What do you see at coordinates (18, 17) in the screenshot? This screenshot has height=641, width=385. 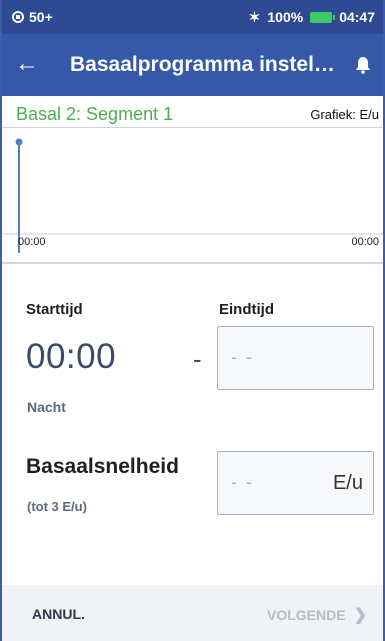 I see `notification-icon` at bounding box center [18, 17].